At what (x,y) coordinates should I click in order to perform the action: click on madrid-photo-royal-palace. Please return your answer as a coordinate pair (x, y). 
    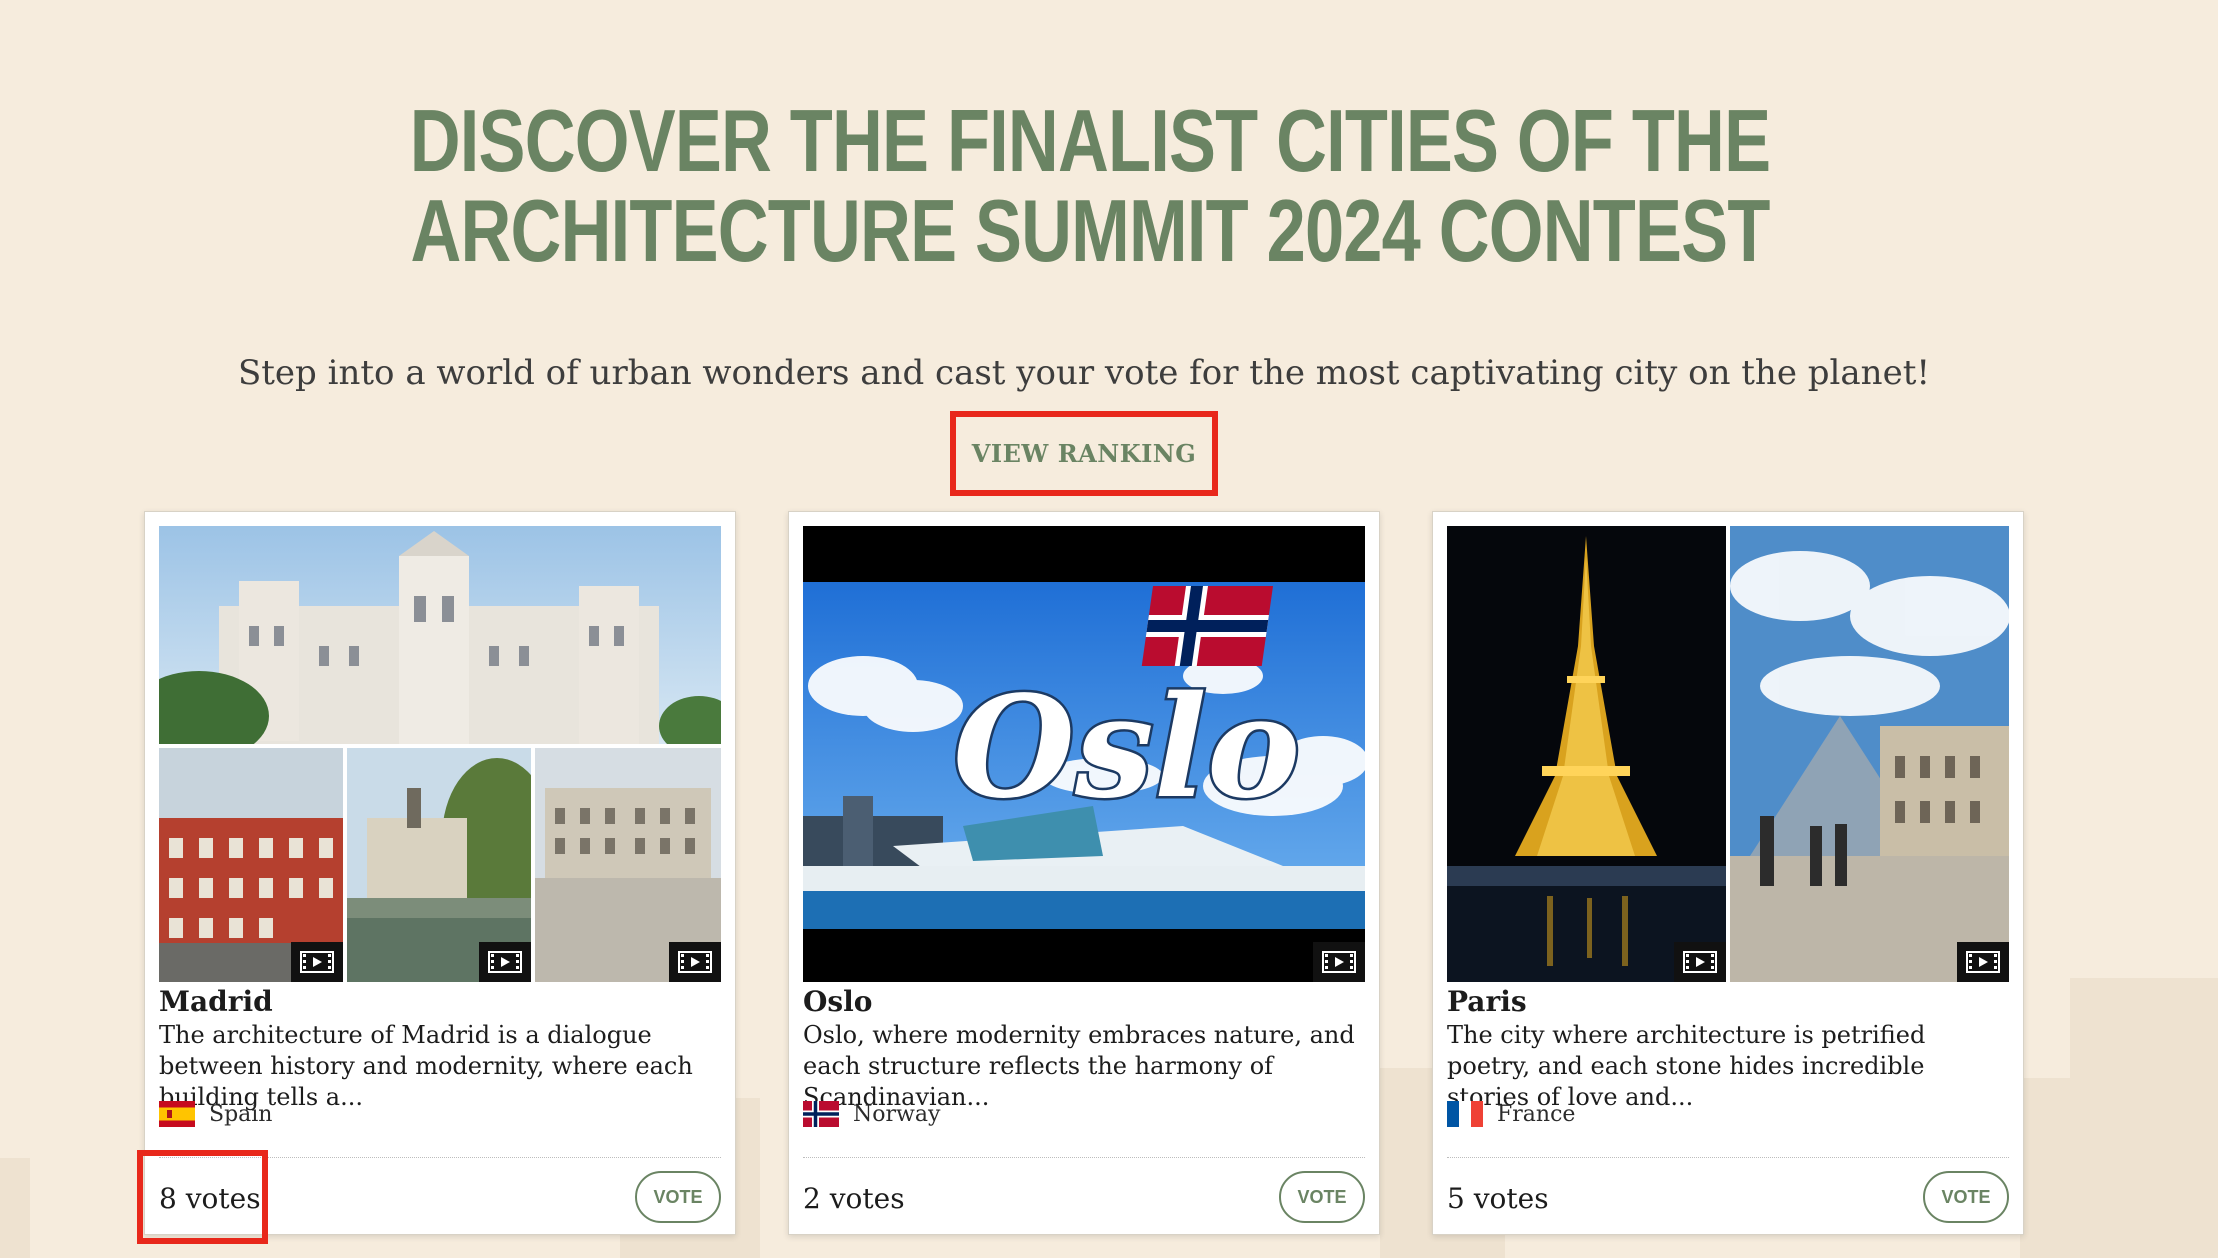
    Looking at the image, I should click on (628, 865).